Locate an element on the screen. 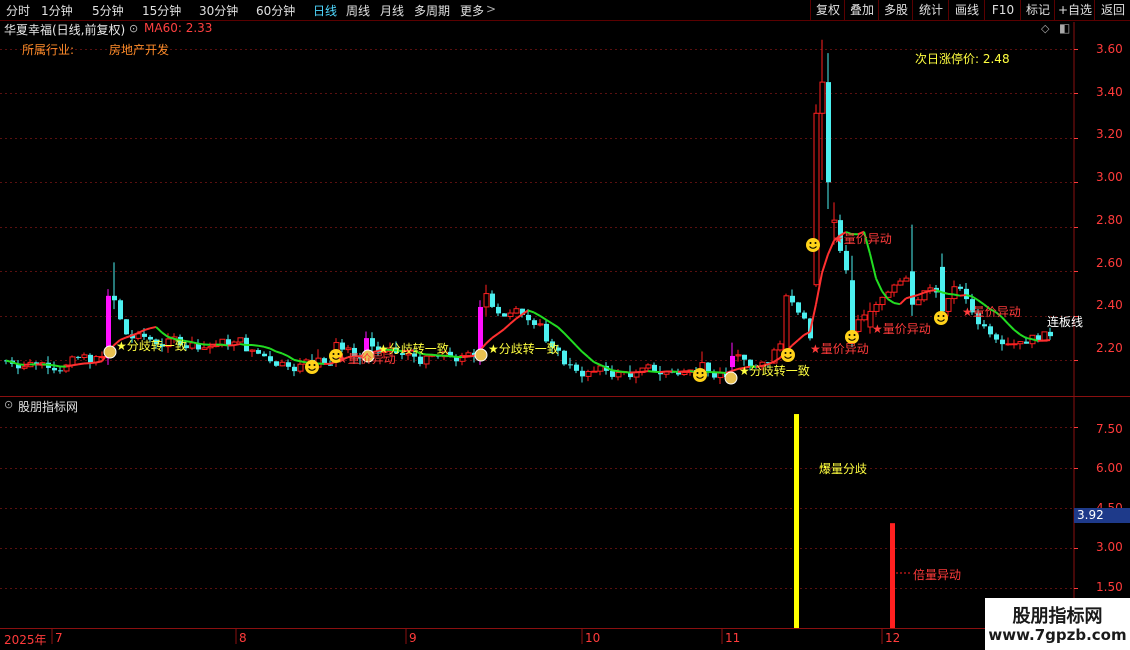 The image size is (1130, 650). month-label: 10 is located at coordinates (593, 638).